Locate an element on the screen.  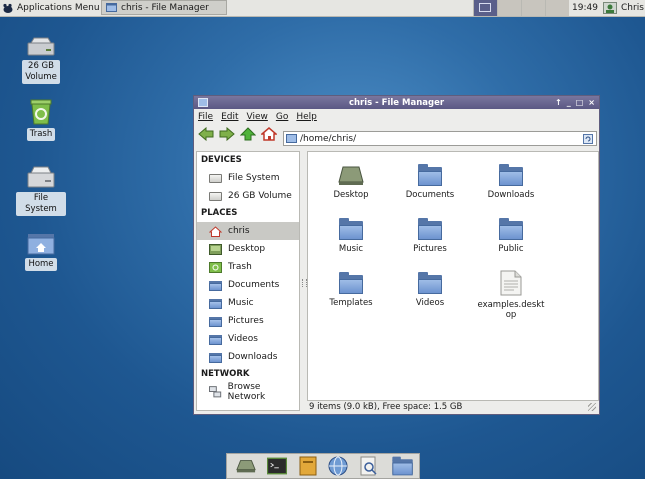
sidebar-item-label: chris is located at coordinates (239, 231).